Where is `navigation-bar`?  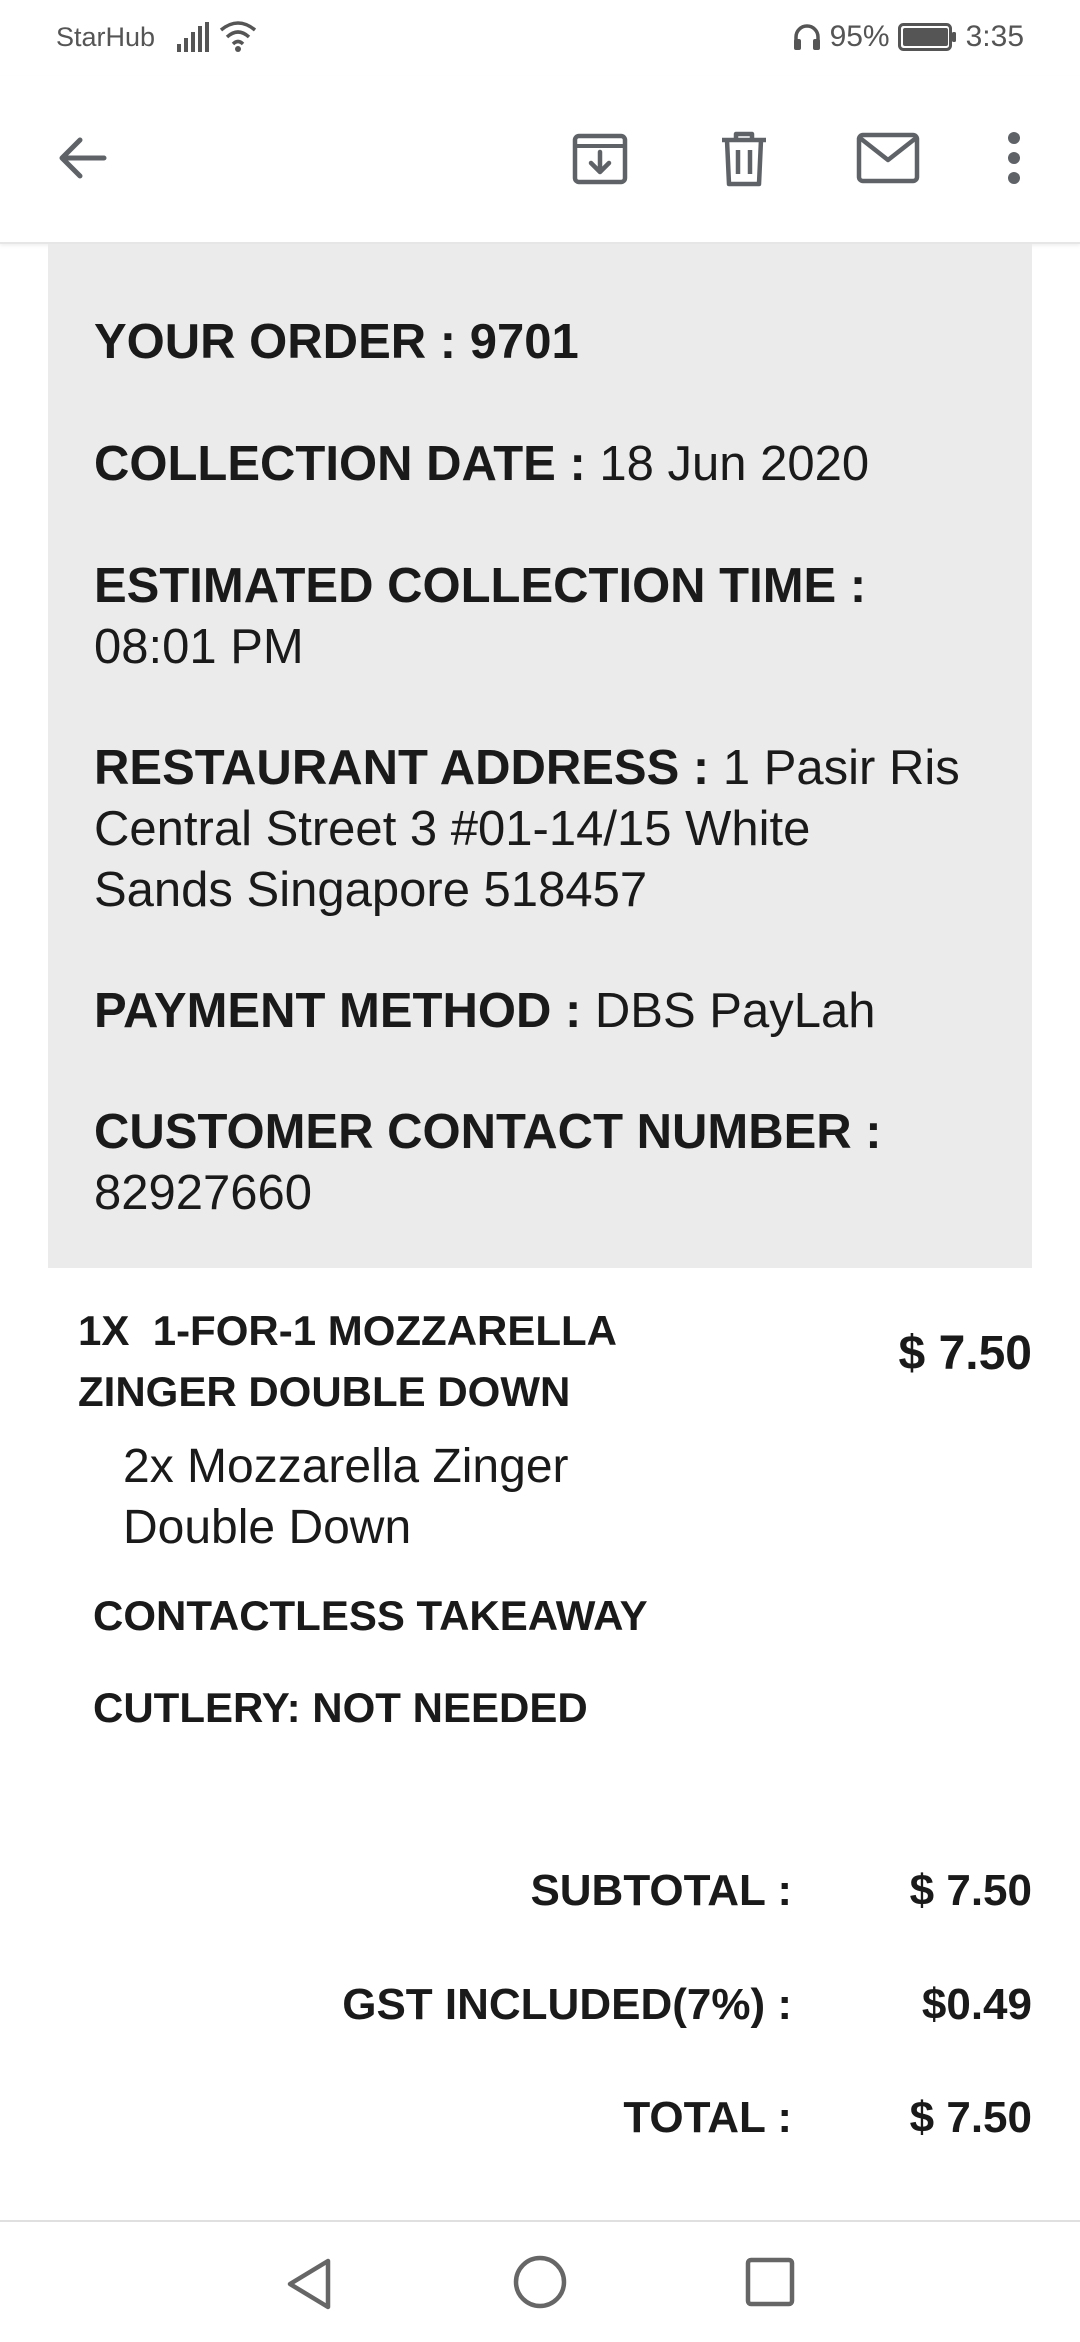 navigation-bar is located at coordinates (540, 2281).